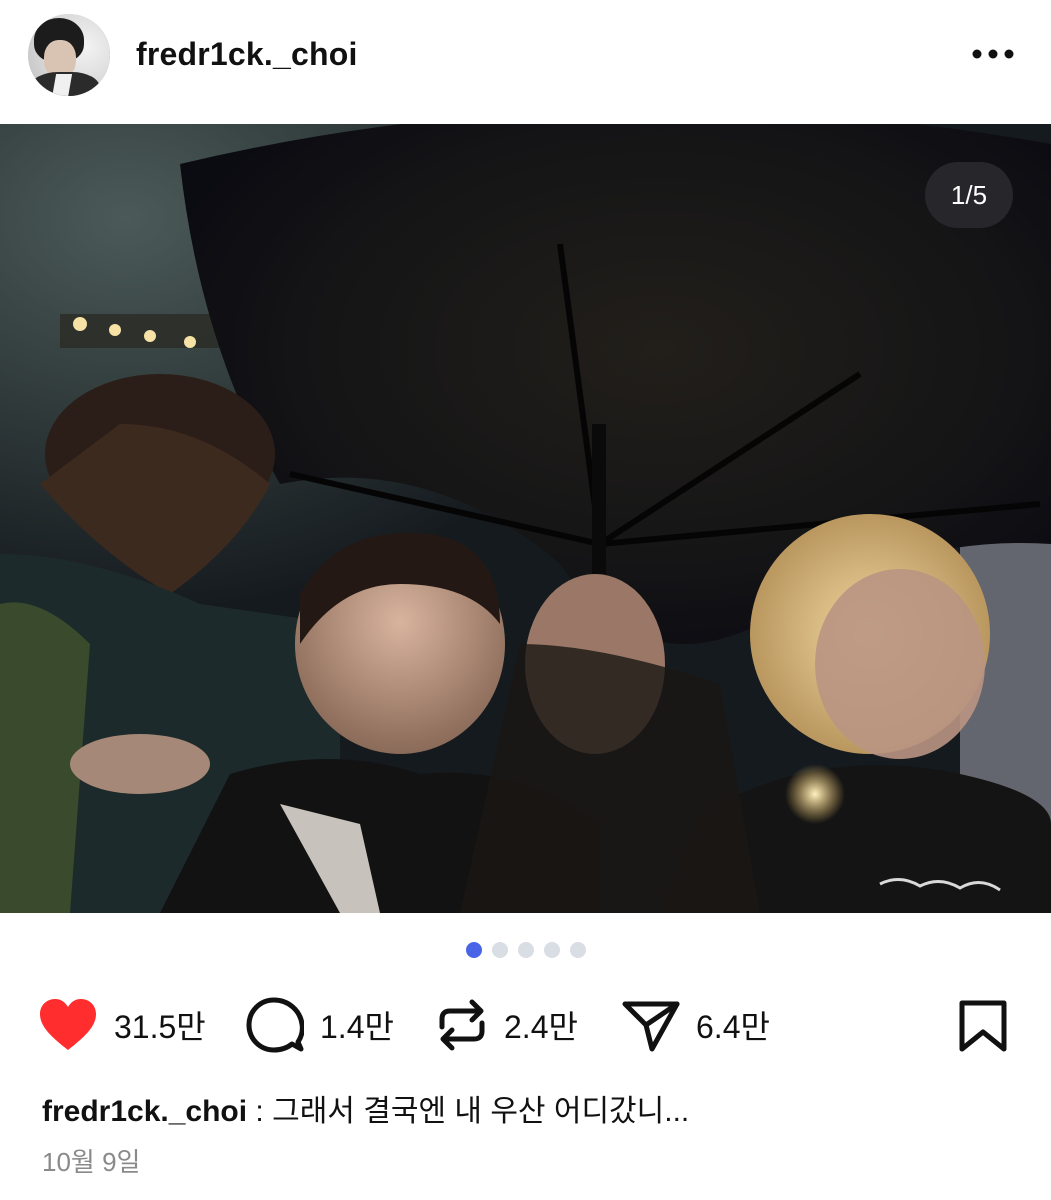 The width and height of the screenshot is (1051, 1200). I want to click on caption-username: fredr1ck._choi, so click(144, 1111).